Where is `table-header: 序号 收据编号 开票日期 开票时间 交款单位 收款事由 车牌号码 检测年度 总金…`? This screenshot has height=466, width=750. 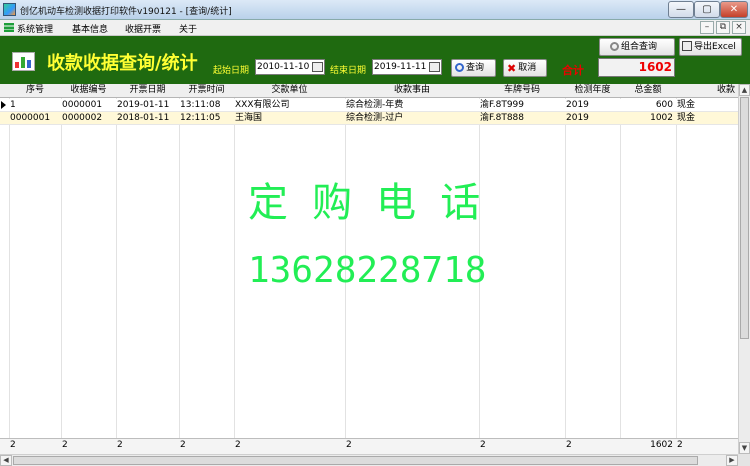 table-header: 序号 收据编号 开票日期 开票时间 交款单位 收款事由 车牌号码 检测年度 总金… is located at coordinates (369, 91).